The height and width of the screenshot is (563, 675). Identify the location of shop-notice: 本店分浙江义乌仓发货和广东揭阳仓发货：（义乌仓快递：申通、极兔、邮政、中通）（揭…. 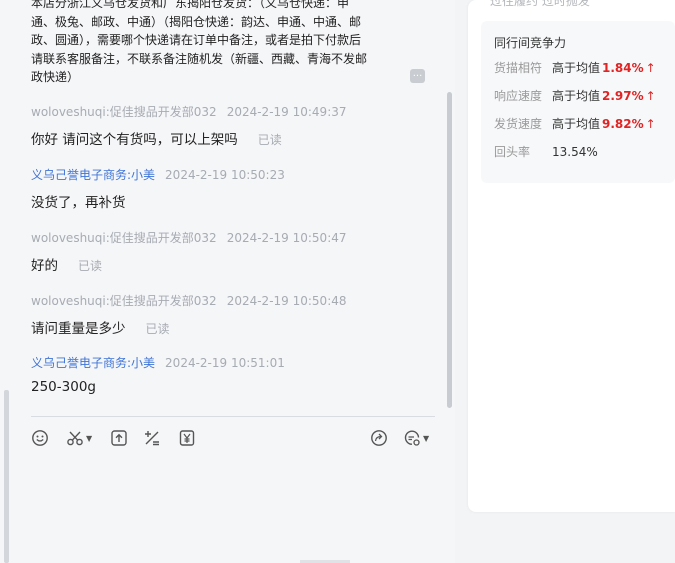
(199, 42).